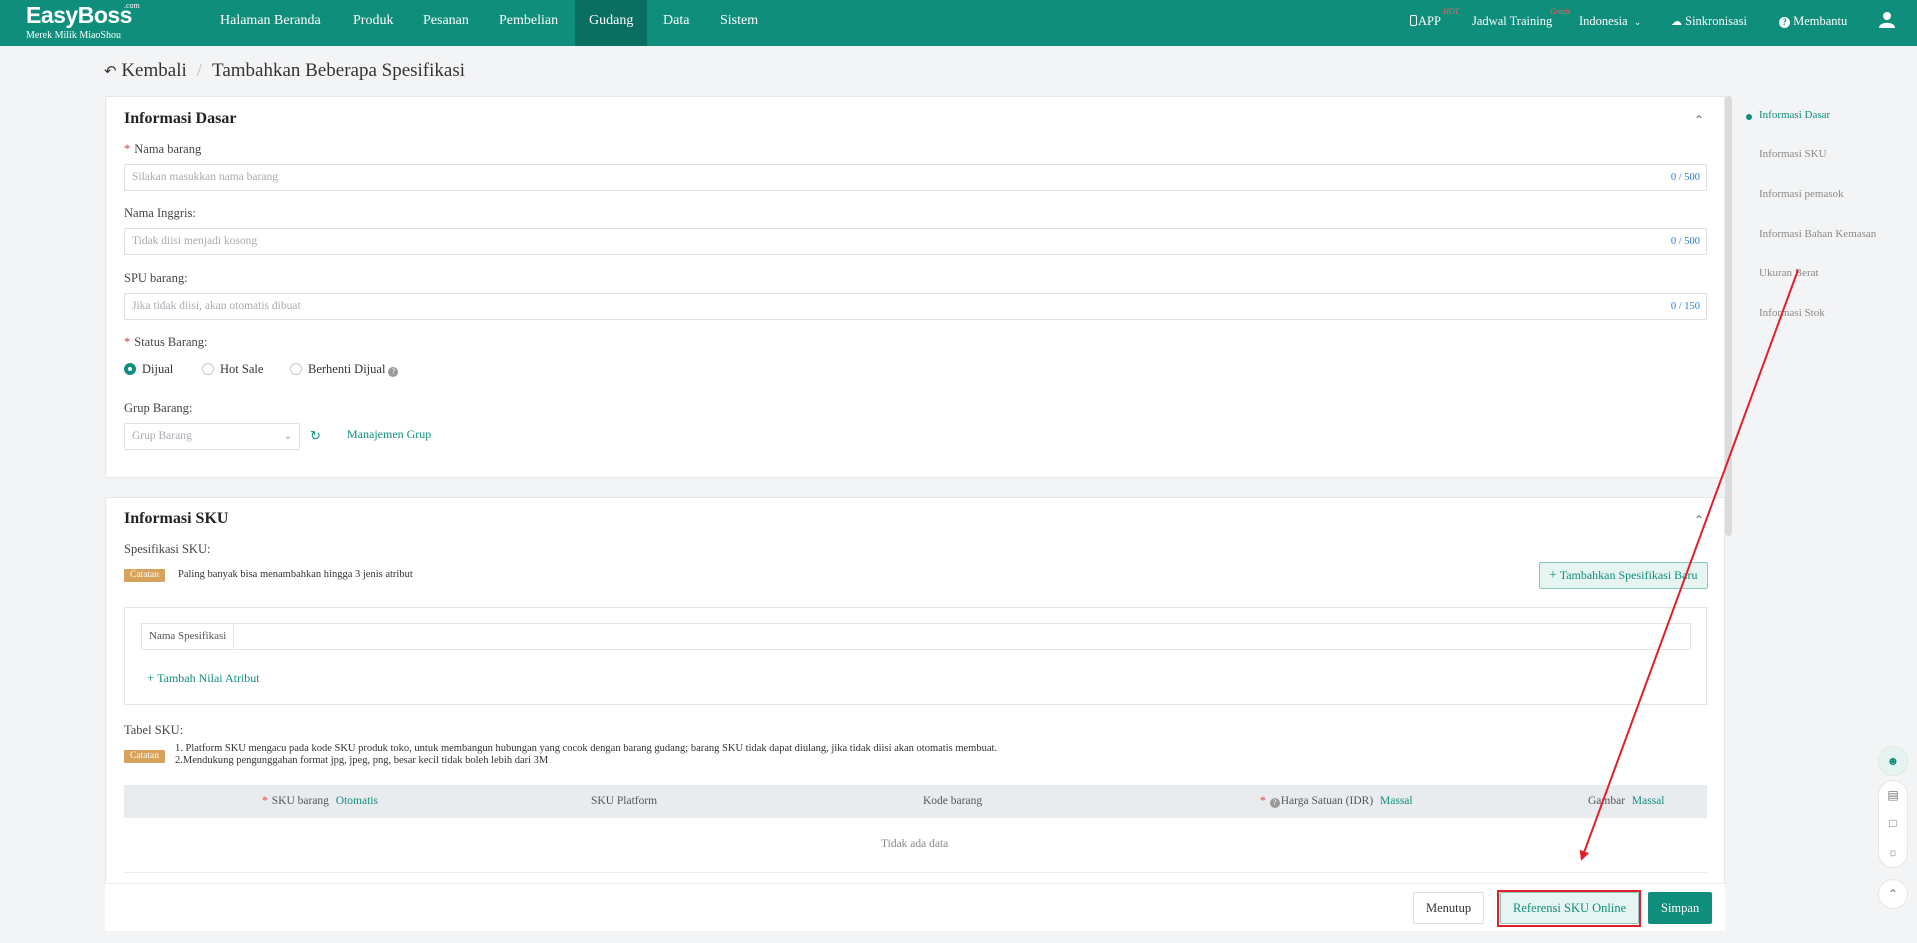 This screenshot has height=943, width=1917. What do you see at coordinates (154, 70) in the screenshot?
I see `back-label: Kembali` at bounding box center [154, 70].